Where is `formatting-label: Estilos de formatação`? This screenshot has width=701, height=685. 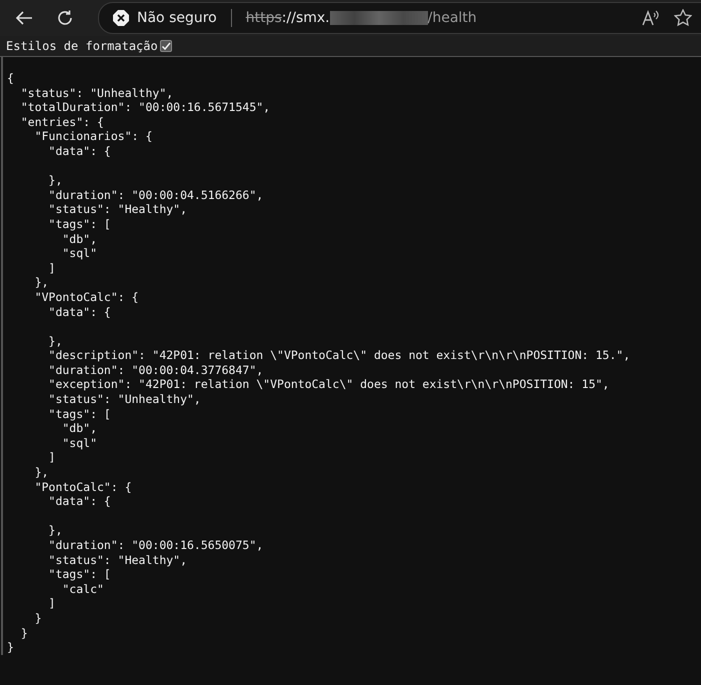 formatting-label: Estilos de formatação is located at coordinates (82, 46).